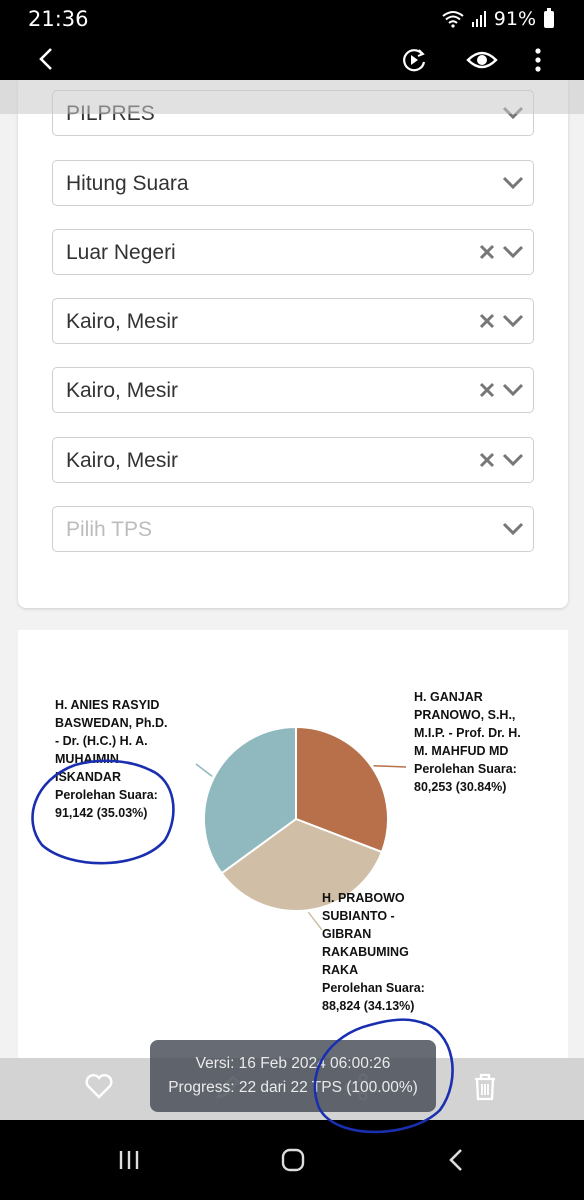  What do you see at coordinates (414, 60) in the screenshot?
I see `replay-icon` at bounding box center [414, 60].